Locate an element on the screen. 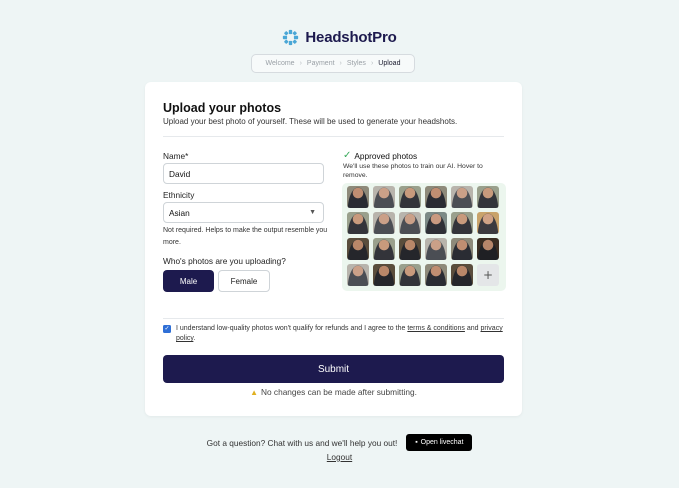 The image size is (679, 488). open-livechat-button: ▪ Open livechat is located at coordinates (439, 442).